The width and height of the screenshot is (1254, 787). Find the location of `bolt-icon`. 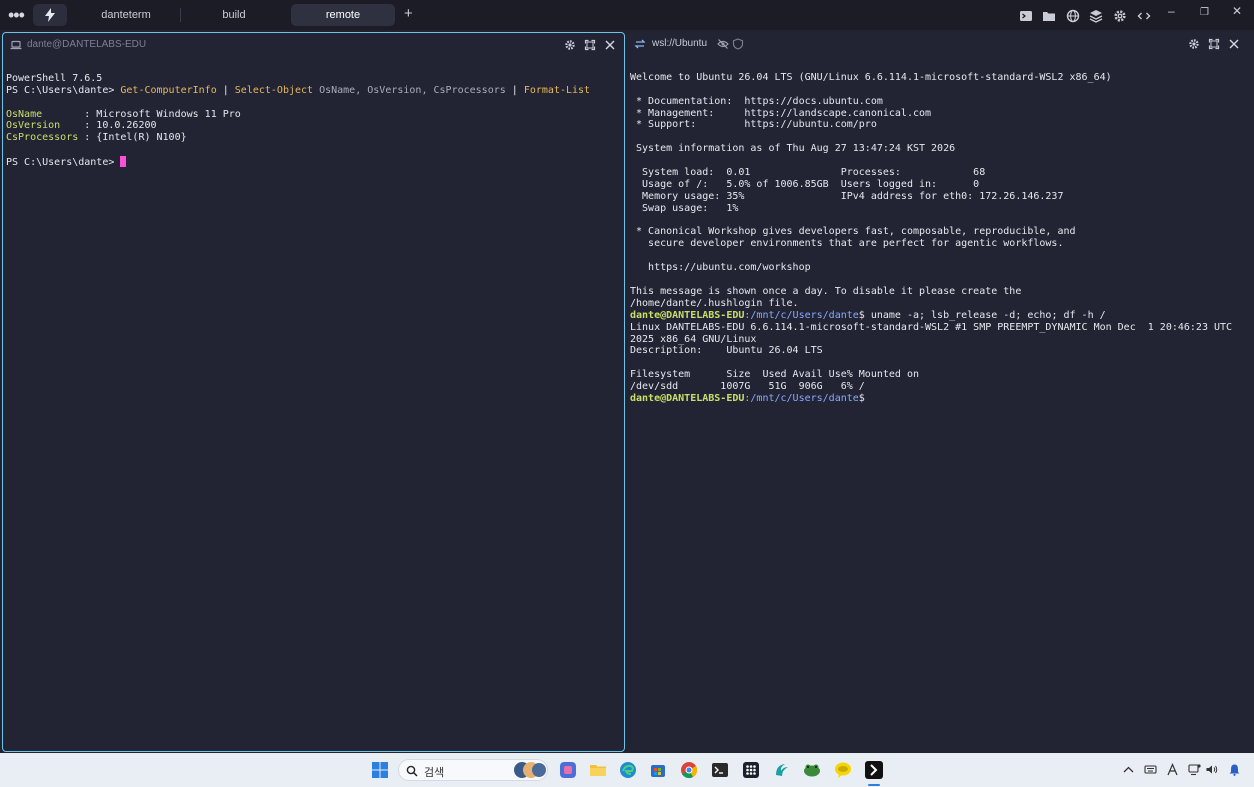

bolt-icon is located at coordinates (50, 15).